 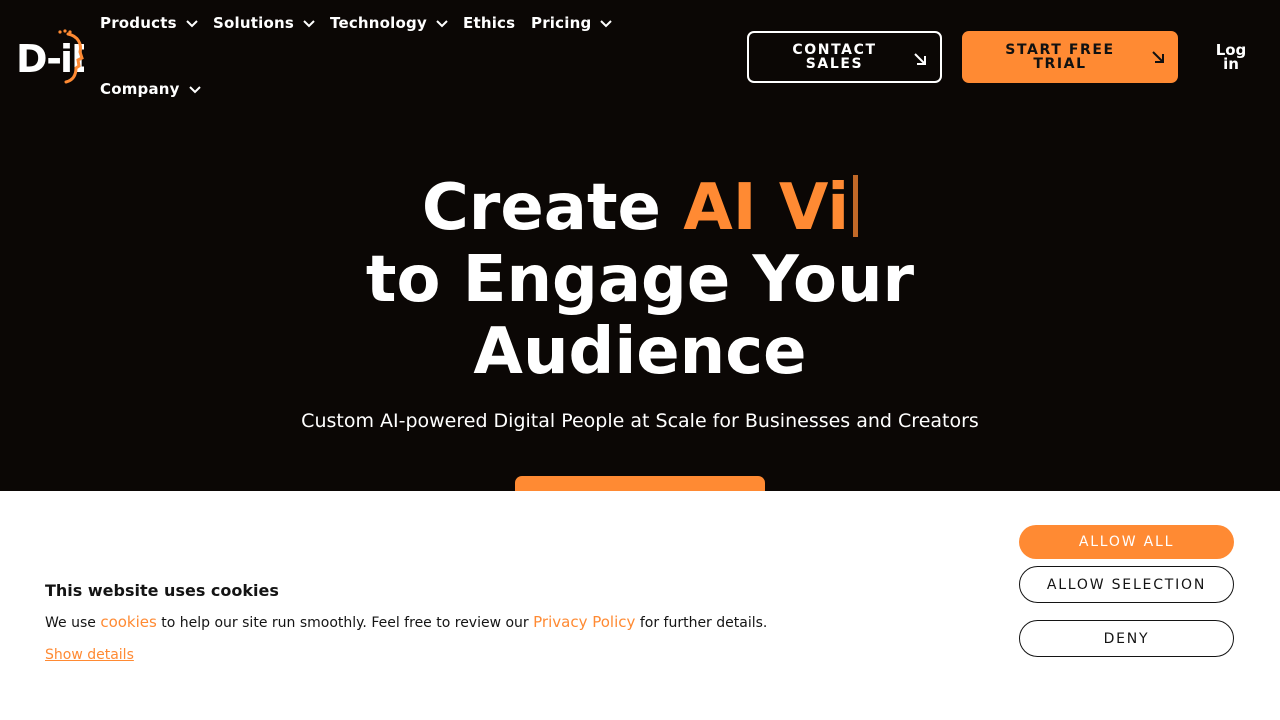 I want to click on nav-products-label: Products, so click(x=138, y=23).